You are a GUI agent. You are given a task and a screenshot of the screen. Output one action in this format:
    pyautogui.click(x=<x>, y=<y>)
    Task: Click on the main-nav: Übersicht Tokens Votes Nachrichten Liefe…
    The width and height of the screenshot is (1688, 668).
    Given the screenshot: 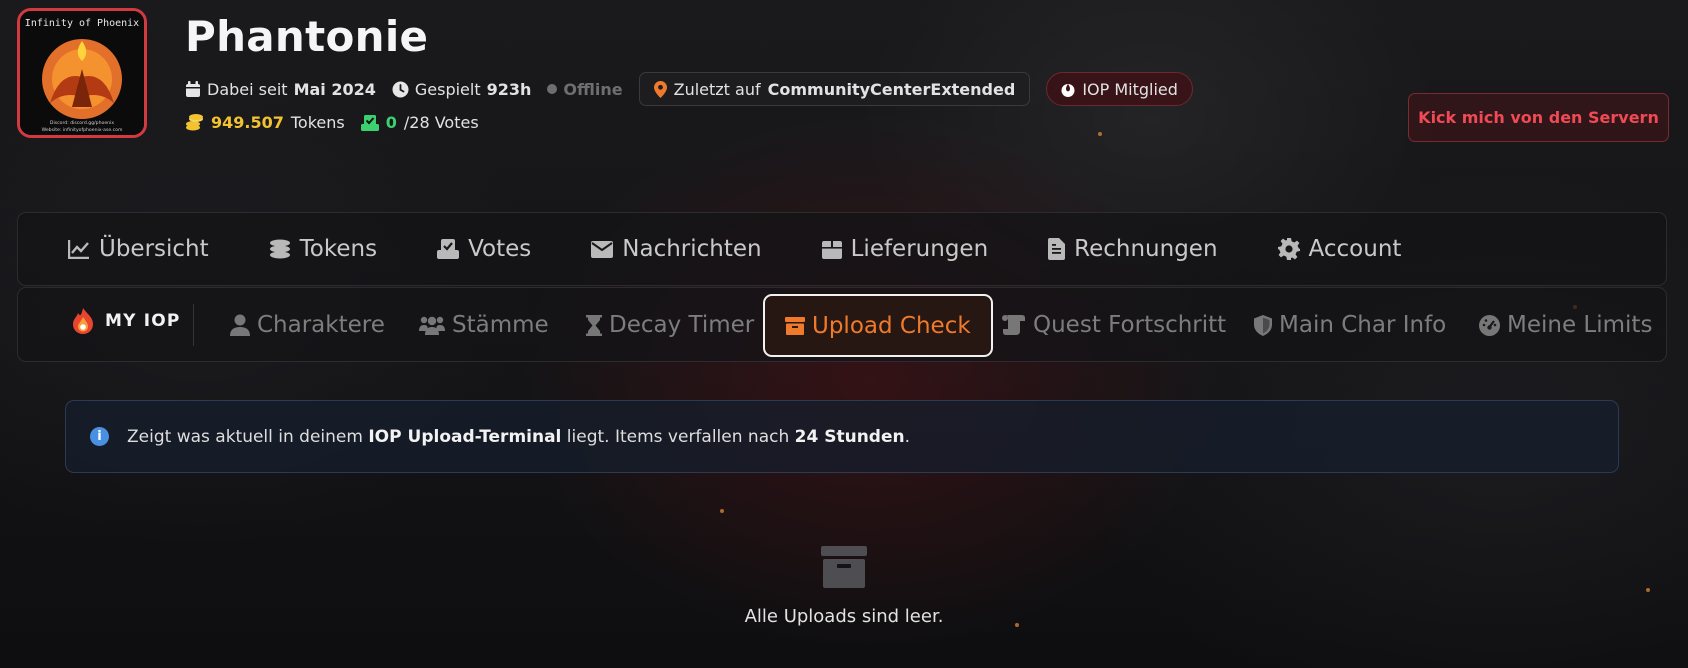 What is the action you would take?
    pyautogui.click(x=842, y=249)
    